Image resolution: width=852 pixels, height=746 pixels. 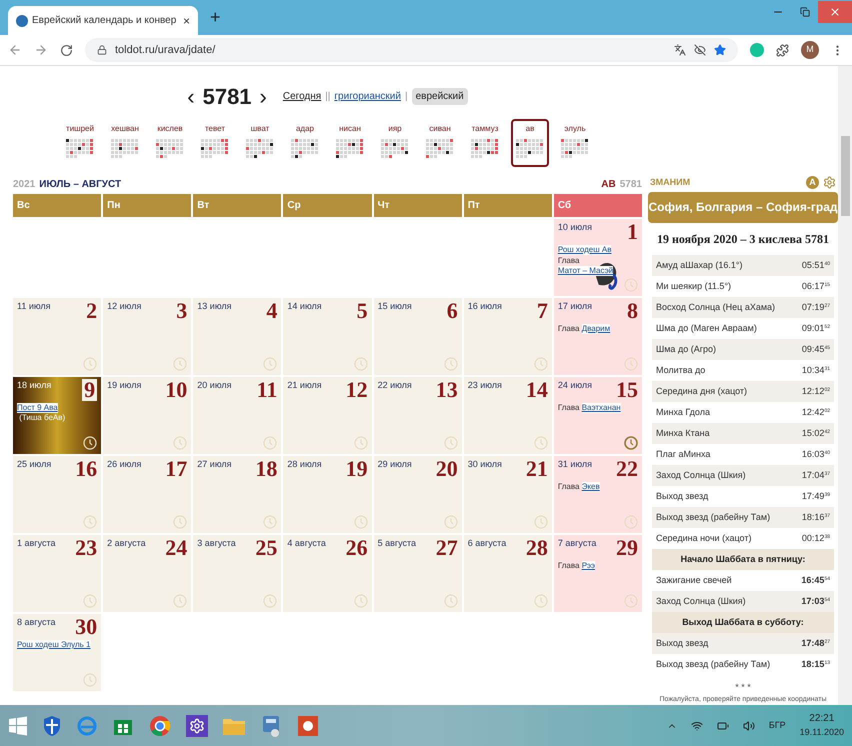 What do you see at coordinates (216, 543) in the screenshot?
I see `gregorian-date: 3 августа` at bounding box center [216, 543].